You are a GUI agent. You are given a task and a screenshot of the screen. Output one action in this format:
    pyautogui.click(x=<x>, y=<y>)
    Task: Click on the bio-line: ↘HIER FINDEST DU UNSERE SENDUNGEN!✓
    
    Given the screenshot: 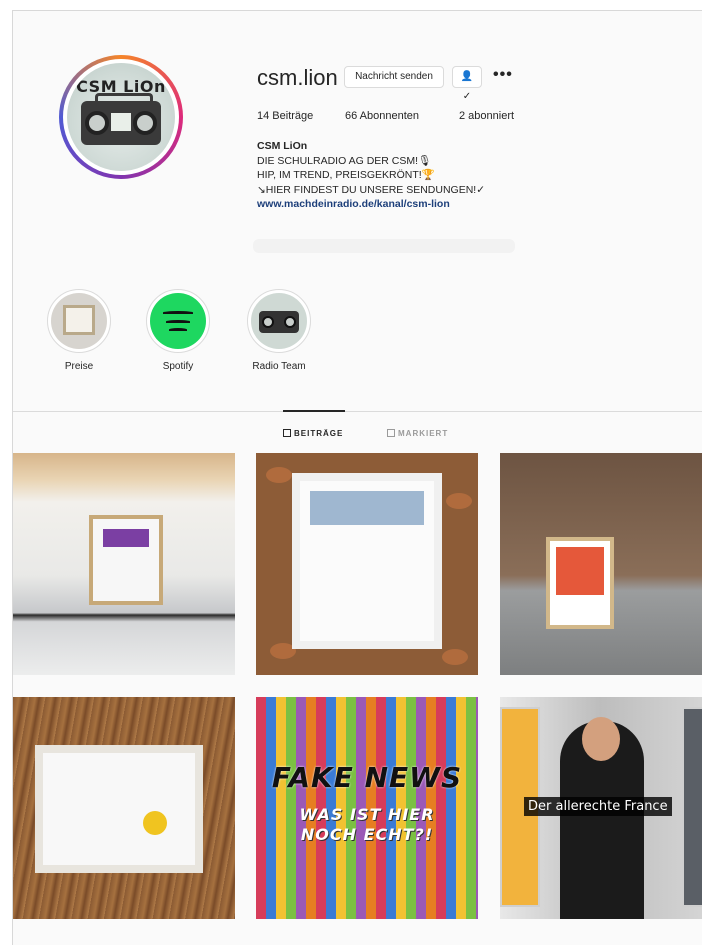 What is the action you would take?
    pyautogui.click(x=371, y=189)
    